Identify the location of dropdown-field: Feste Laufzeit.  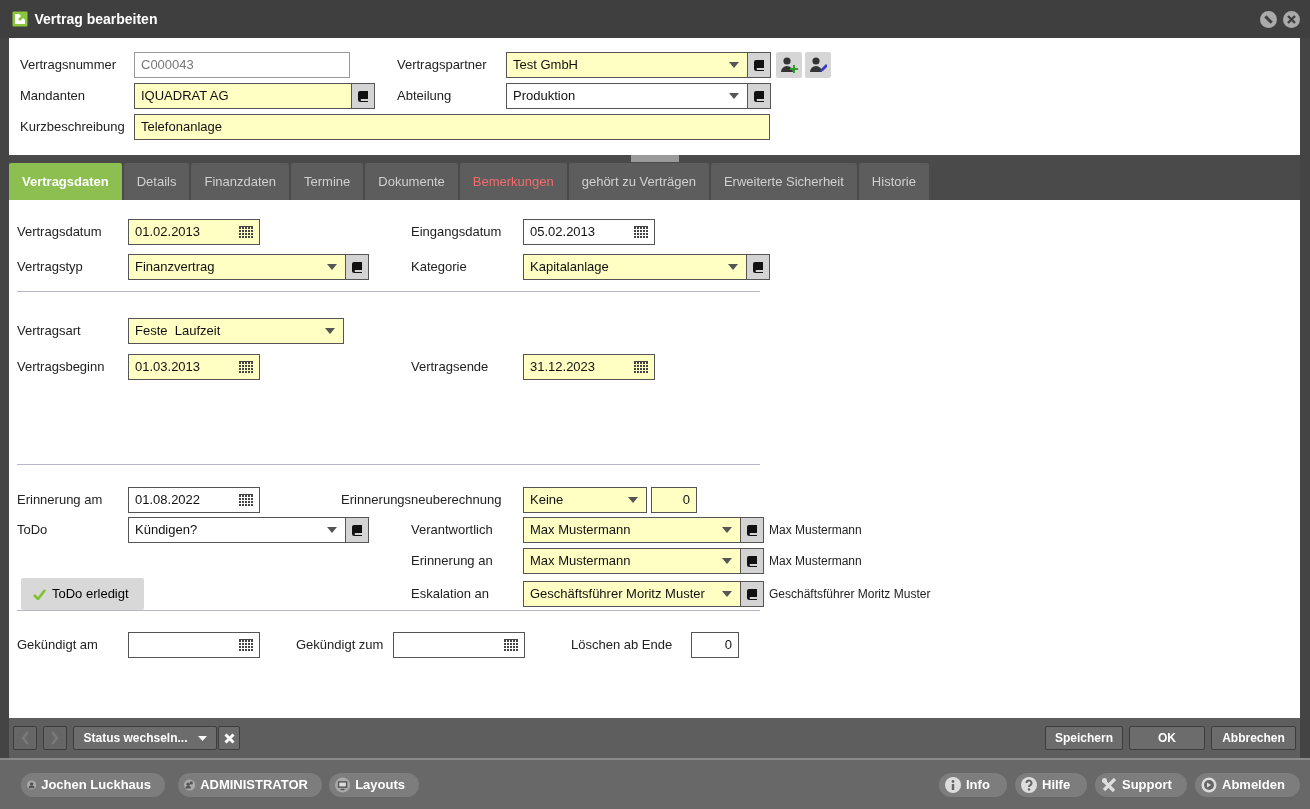
(236, 331).